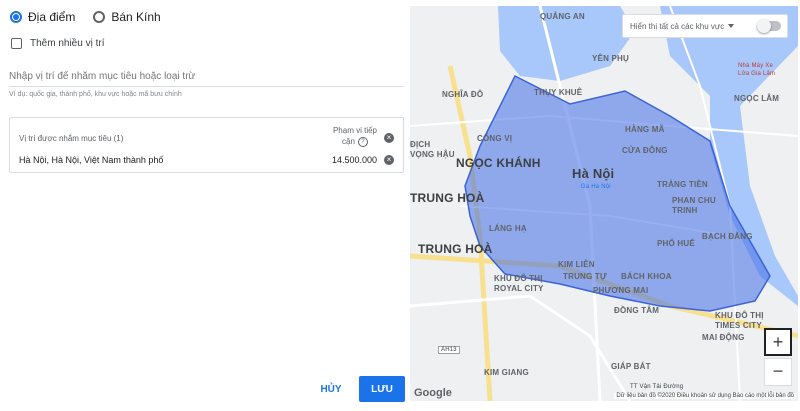  I want to click on targeted-location-name: Hà Nội, Hà Nội, Việt Nam thành phố, so click(91, 160).